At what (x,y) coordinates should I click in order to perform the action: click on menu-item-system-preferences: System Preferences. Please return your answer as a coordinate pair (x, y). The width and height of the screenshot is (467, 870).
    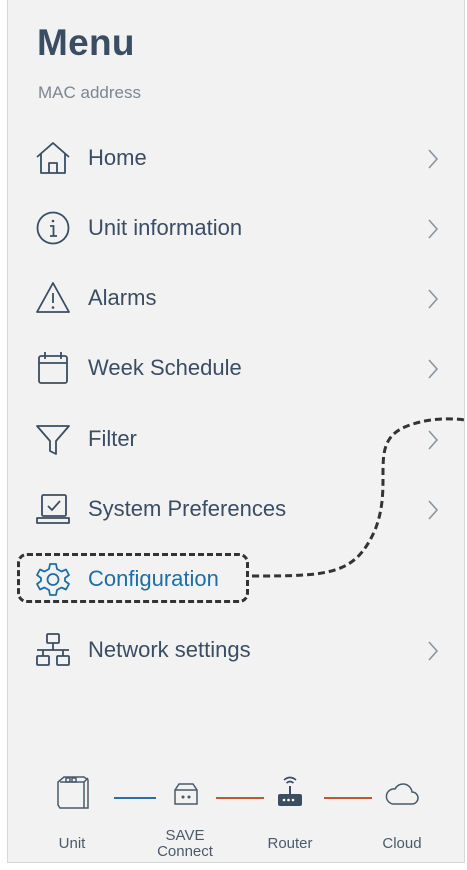
    Looking at the image, I should click on (236, 510).